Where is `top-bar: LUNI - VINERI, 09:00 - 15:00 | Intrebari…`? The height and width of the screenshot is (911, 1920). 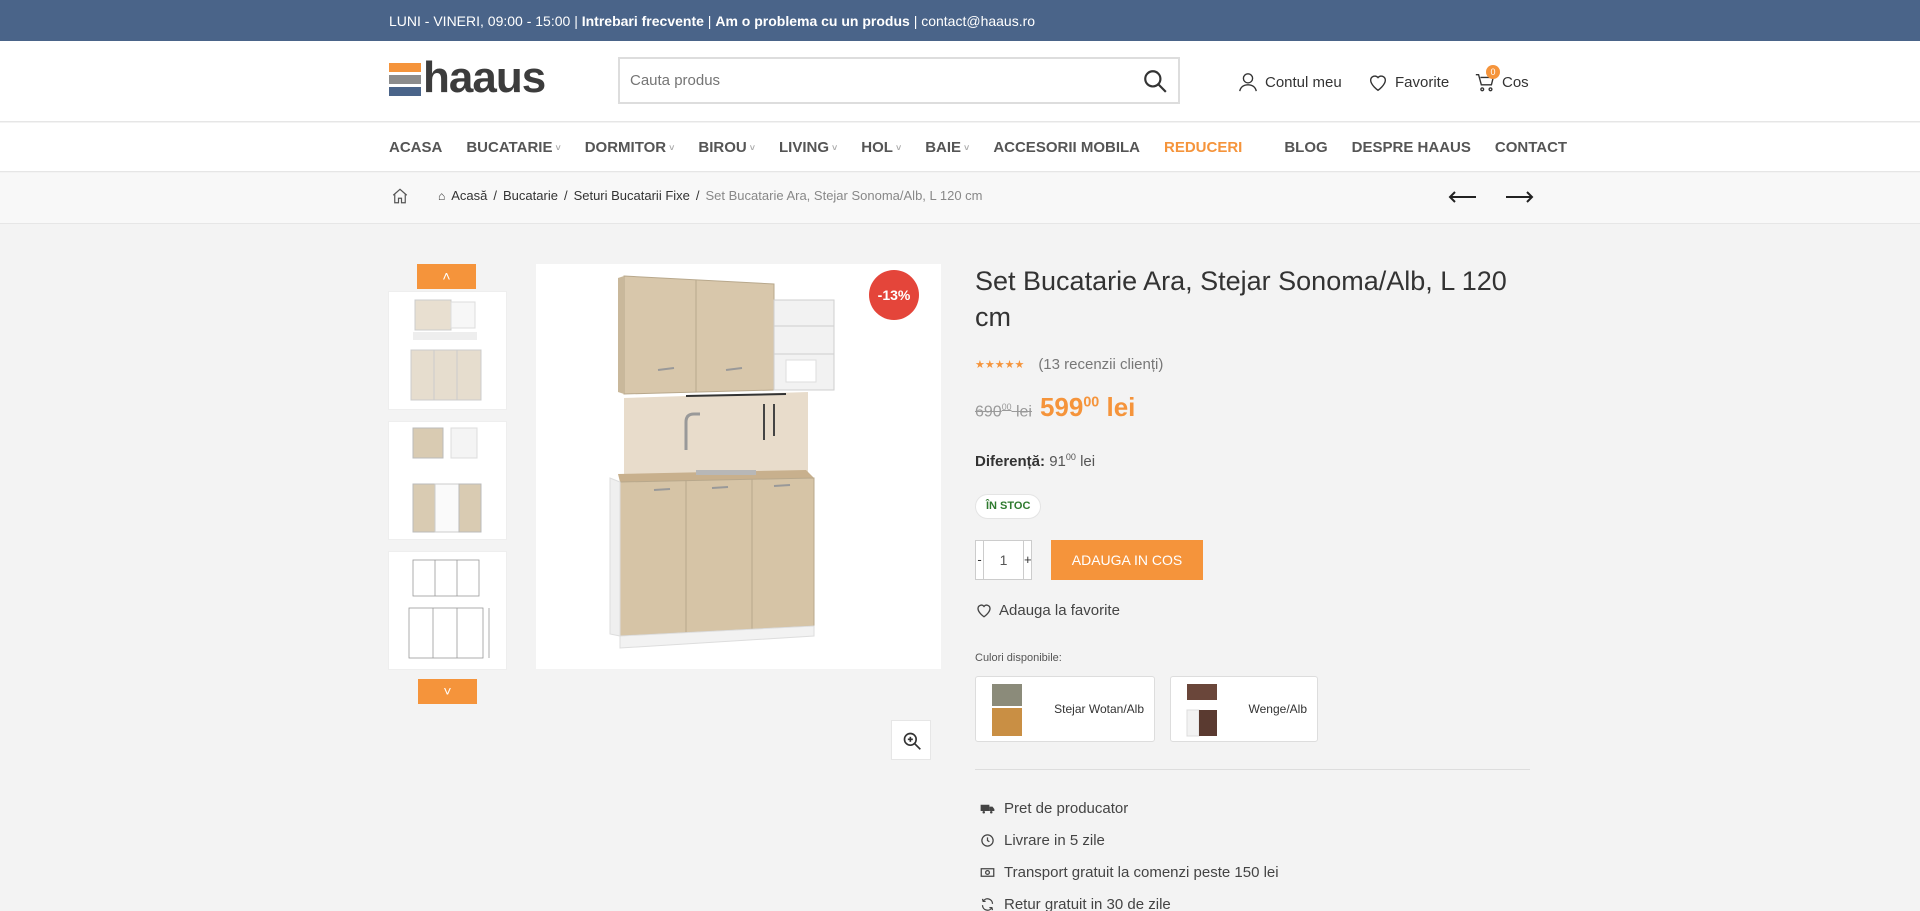
top-bar: LUNI - VINERI, 09:00 - 15:00 | Intrebari… is located at coordinates (960, 20).